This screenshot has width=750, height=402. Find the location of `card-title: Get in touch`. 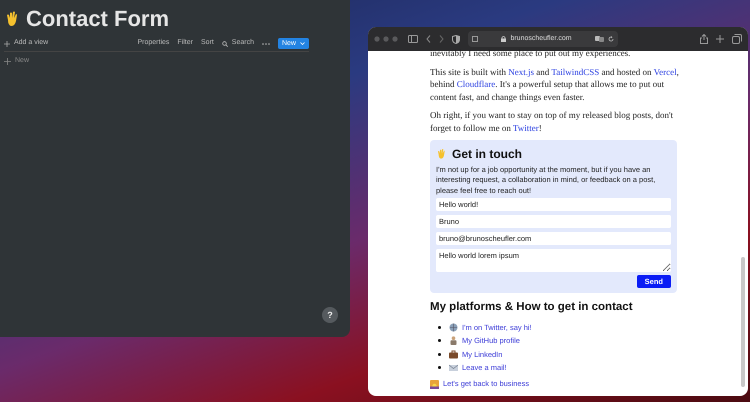

card-title: Get in touch is located at coordinates (487, 154).